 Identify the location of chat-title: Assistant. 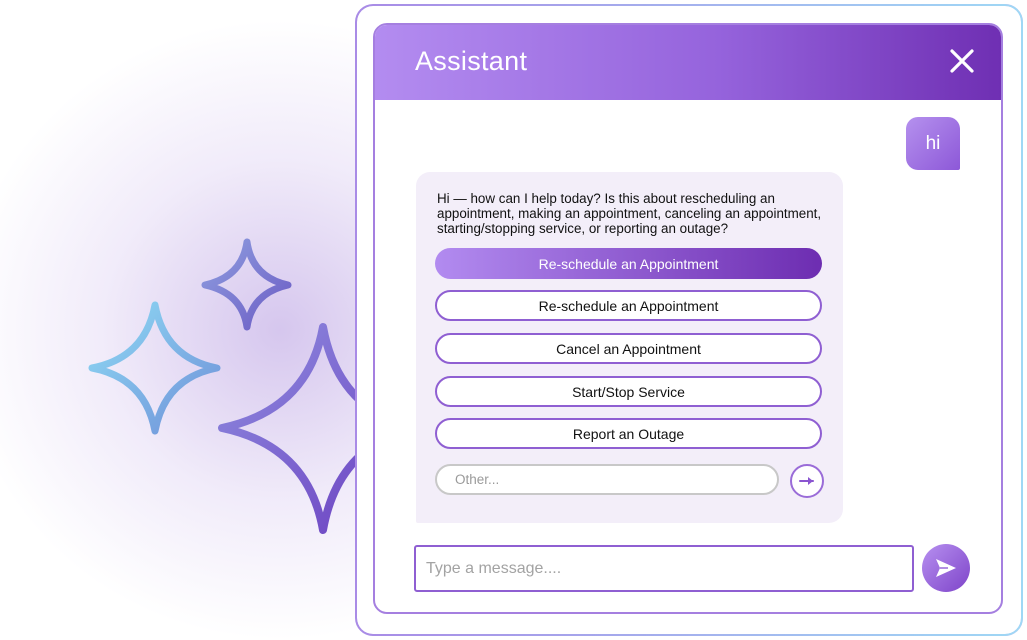
(471, 61).